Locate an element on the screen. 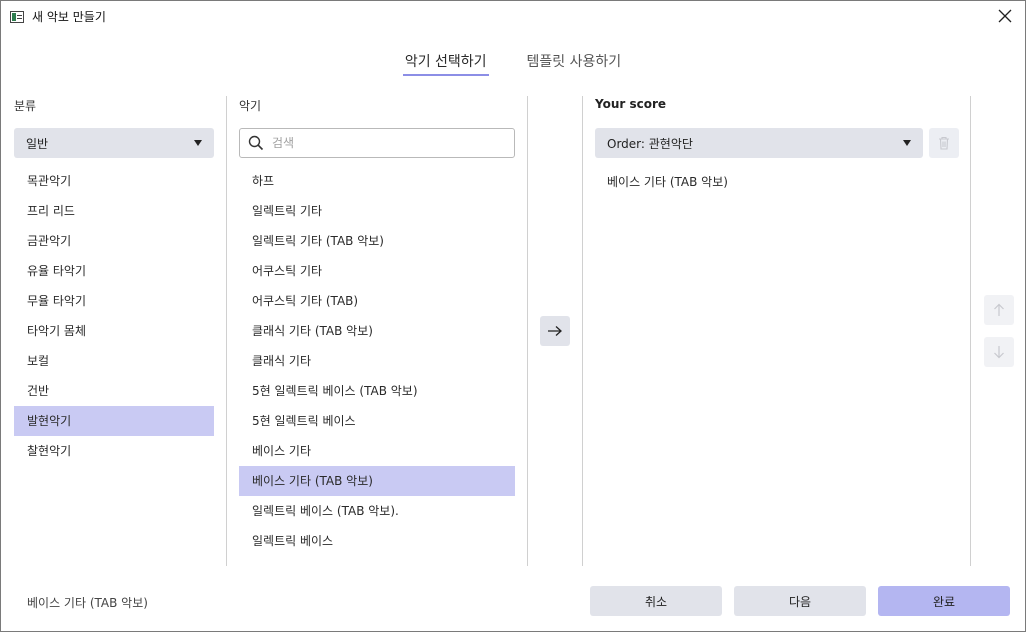 The height and width of the screenshot is (632, 1026). your-score-label: Your score is located at coordinates (631, 104).